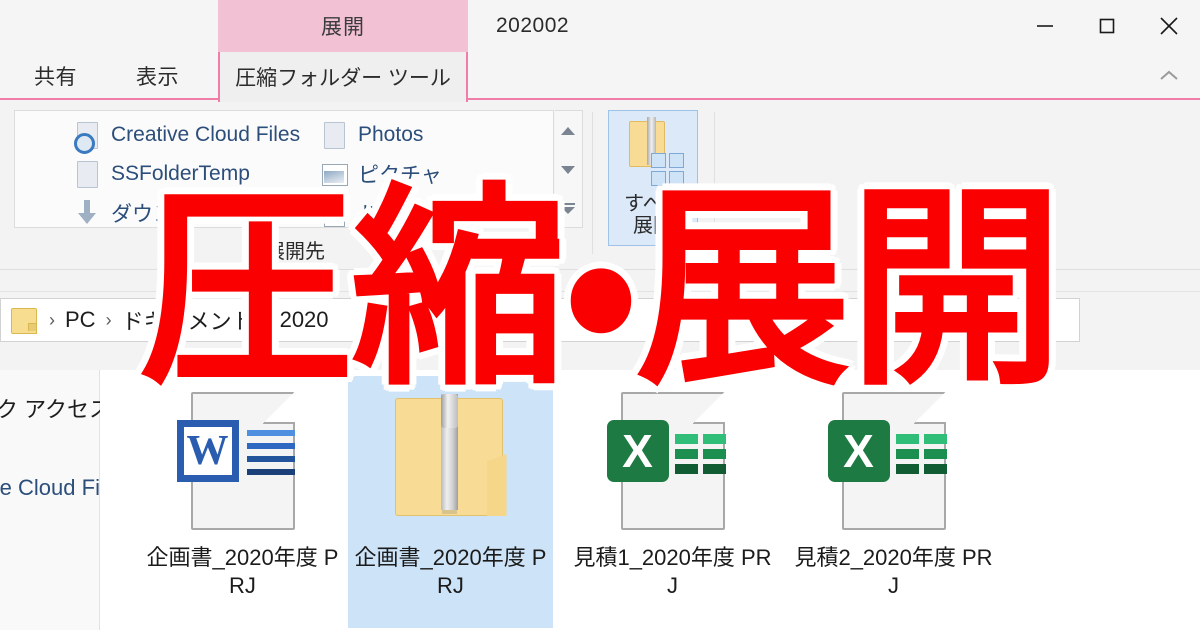  I want to click on gallery-item-downloads: ダウンロード, so click(198, 210).